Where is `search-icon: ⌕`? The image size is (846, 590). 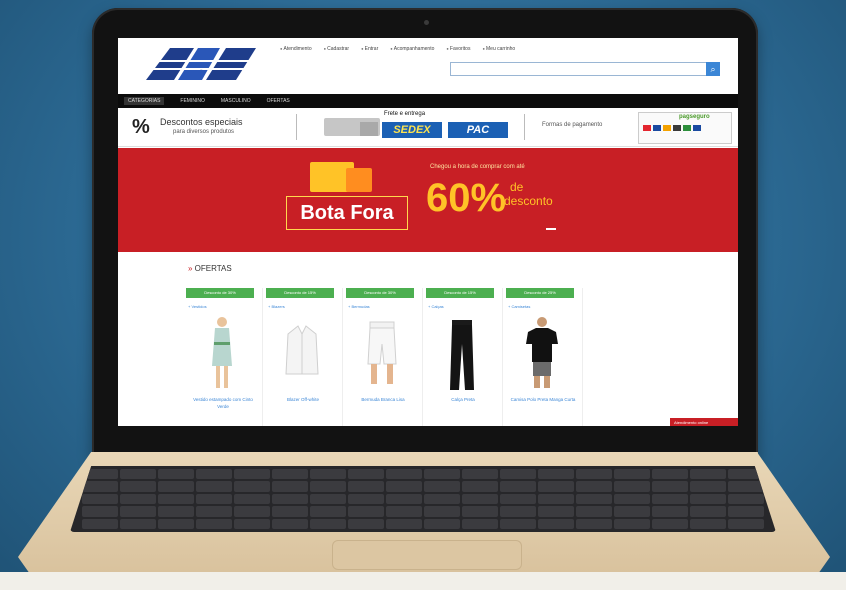
search-icon: ⌕ is located at coordinates (713, 69).